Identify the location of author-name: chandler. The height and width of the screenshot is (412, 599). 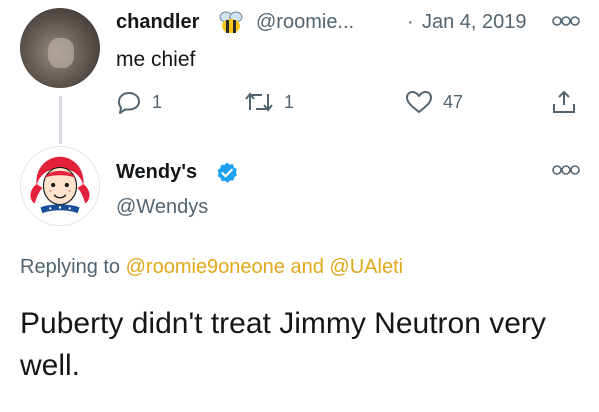
(157, 22).